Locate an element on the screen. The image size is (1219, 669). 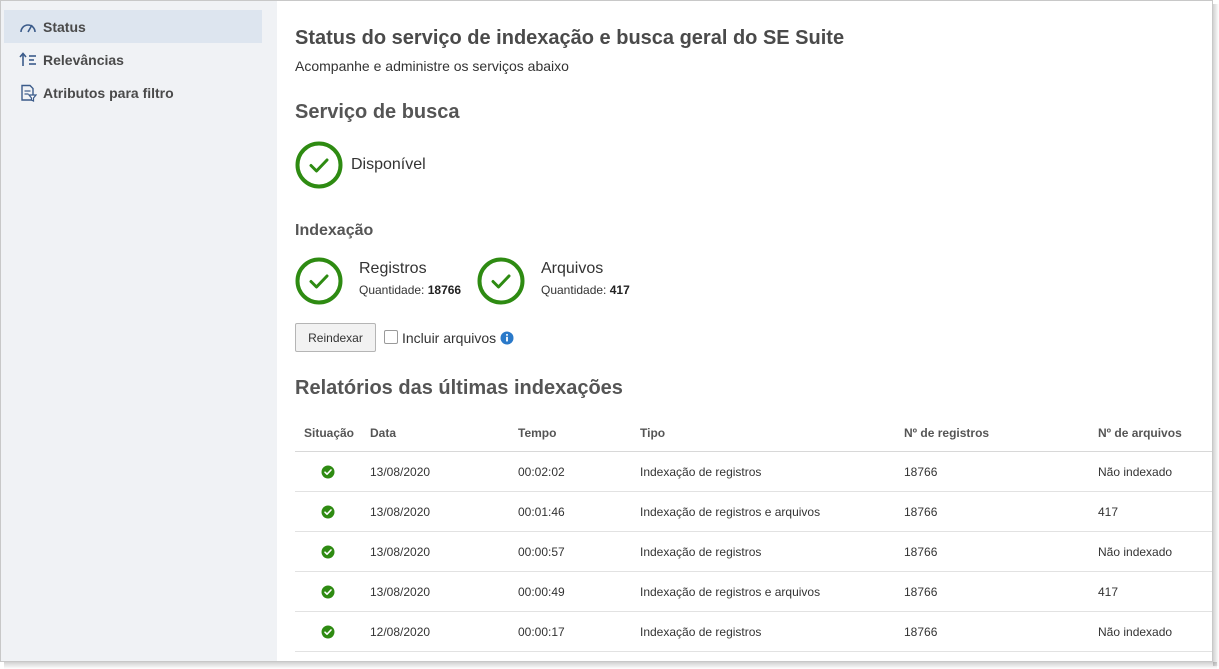
cell-time: 00:00:57 is located at coordinates (541, 552).